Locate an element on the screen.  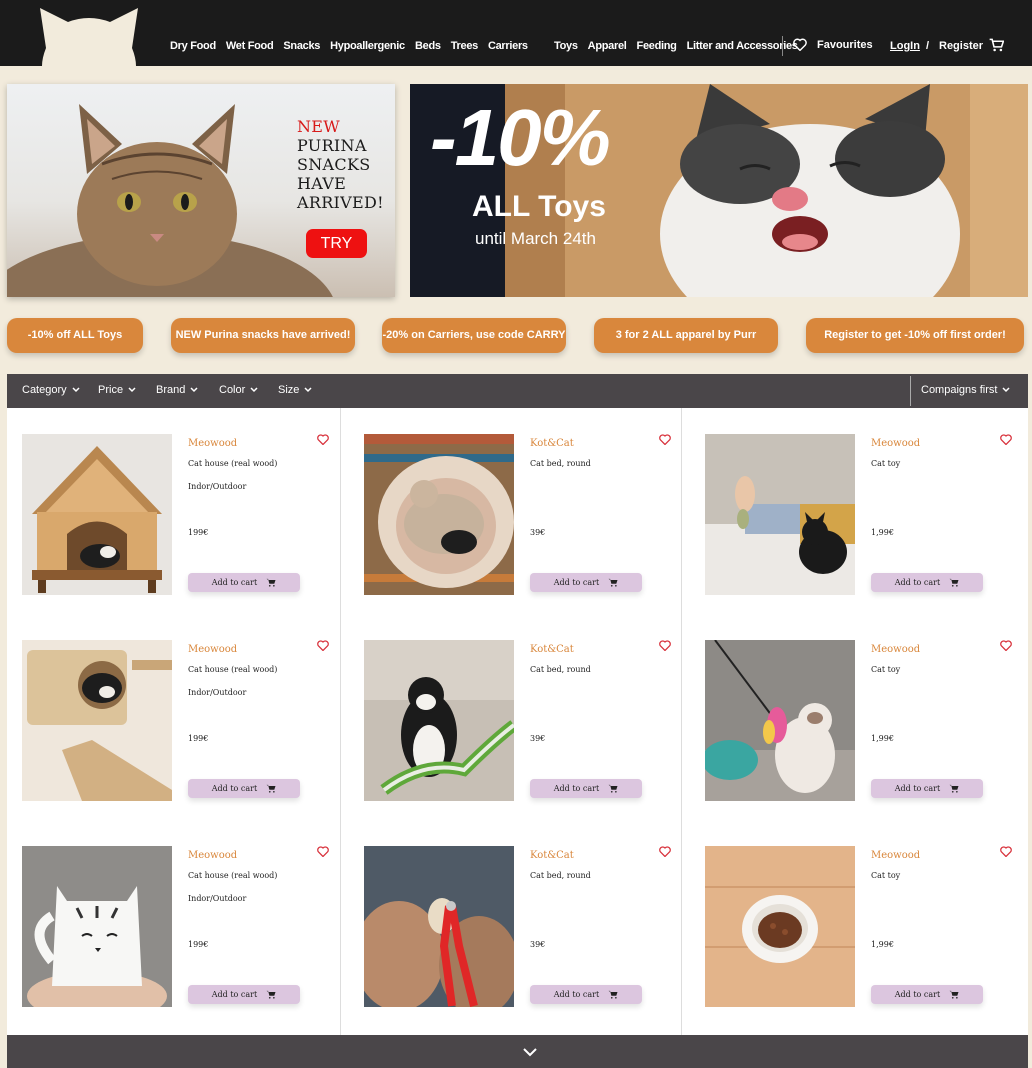
nav-group-furniture: Beds Trees Carriers is located at coordinates (476, 46).